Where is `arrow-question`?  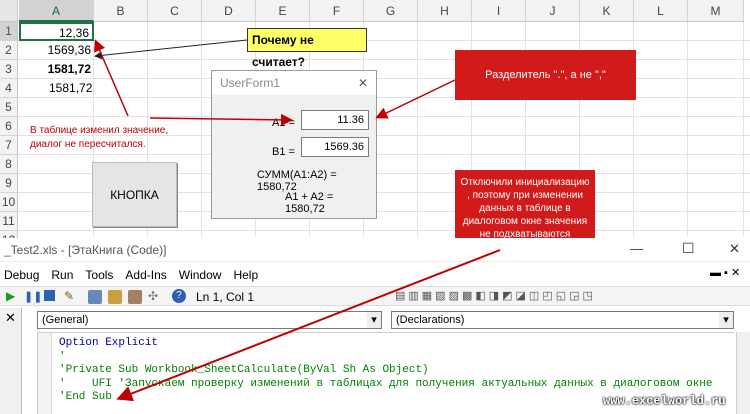
arrow-question is located at coordinates (171, 49).